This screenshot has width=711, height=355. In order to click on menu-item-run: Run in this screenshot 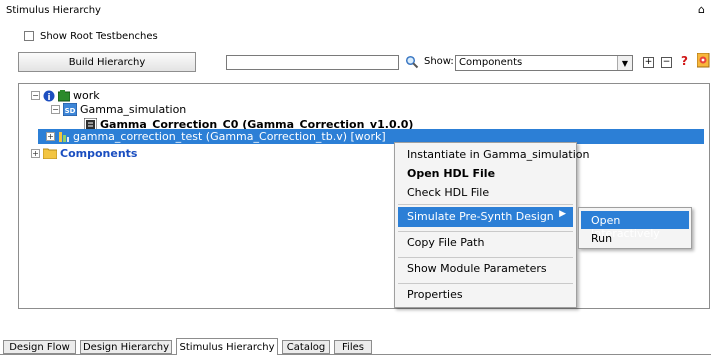, I will do `click(601, 238)`.